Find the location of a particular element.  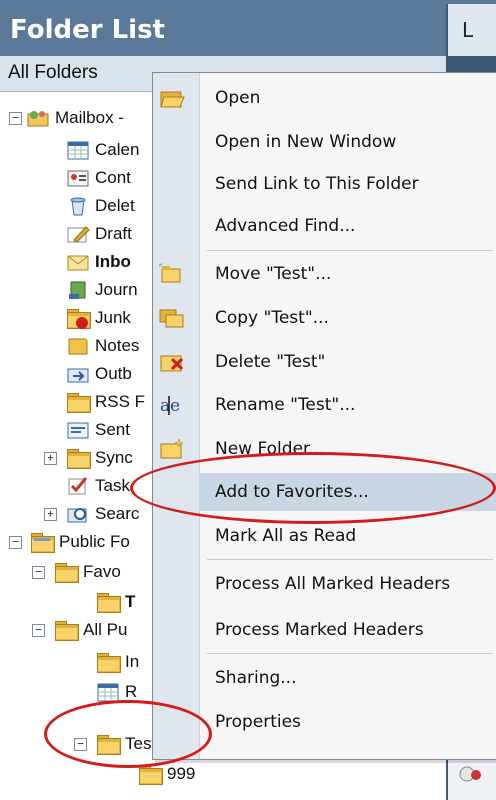

sync-folder-icon is located at coordinates (78, 458).